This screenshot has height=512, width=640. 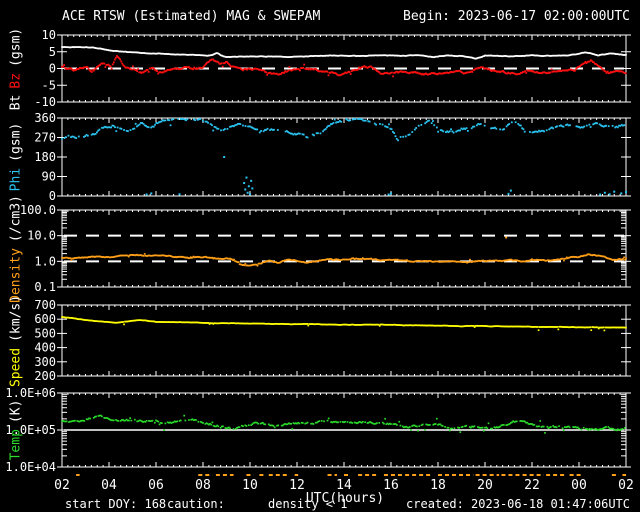 I want to click on panel-mag-axis-title: Bt Bz (gsm), so click(x=16, y=68).